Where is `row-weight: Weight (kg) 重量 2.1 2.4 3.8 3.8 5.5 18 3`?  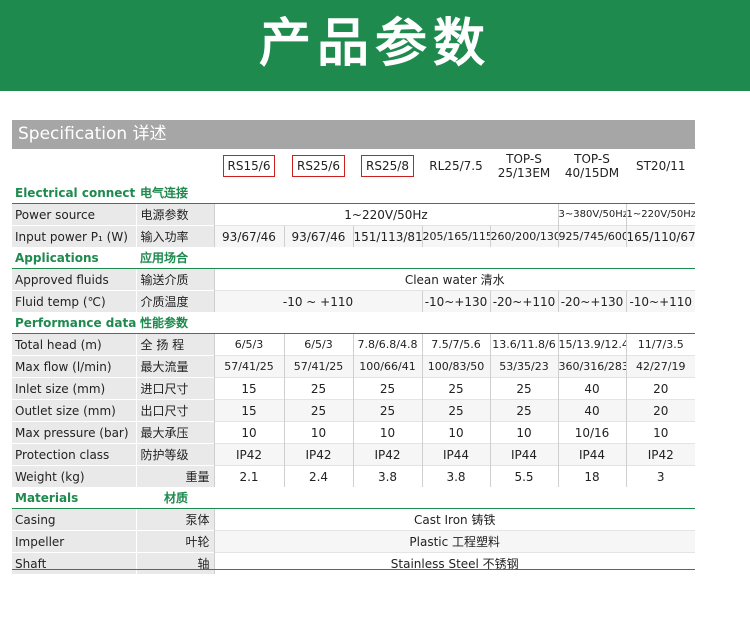 row-weight: Weight (kg) 重量 2.1 2.4 3.8 3.8 5.5 18 3 is located at coordinates (353, 476).